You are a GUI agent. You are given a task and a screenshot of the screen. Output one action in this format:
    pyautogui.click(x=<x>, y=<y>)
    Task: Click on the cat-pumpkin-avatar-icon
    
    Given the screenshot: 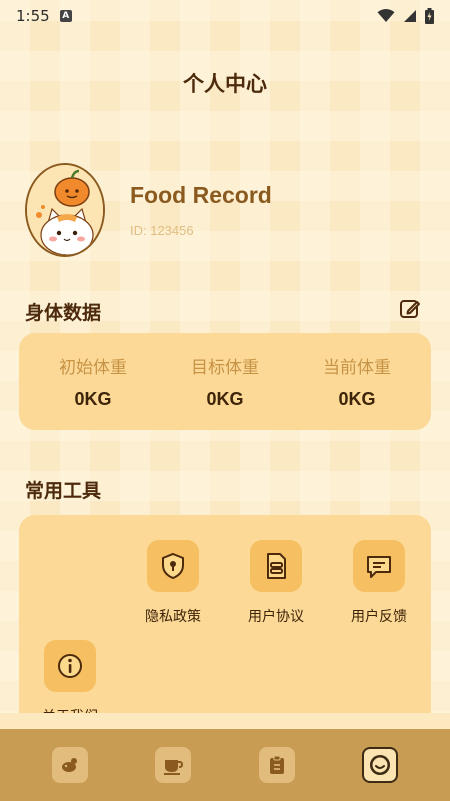 What is the action you would take?
    pyautogui.click(x=65, y=210)
    